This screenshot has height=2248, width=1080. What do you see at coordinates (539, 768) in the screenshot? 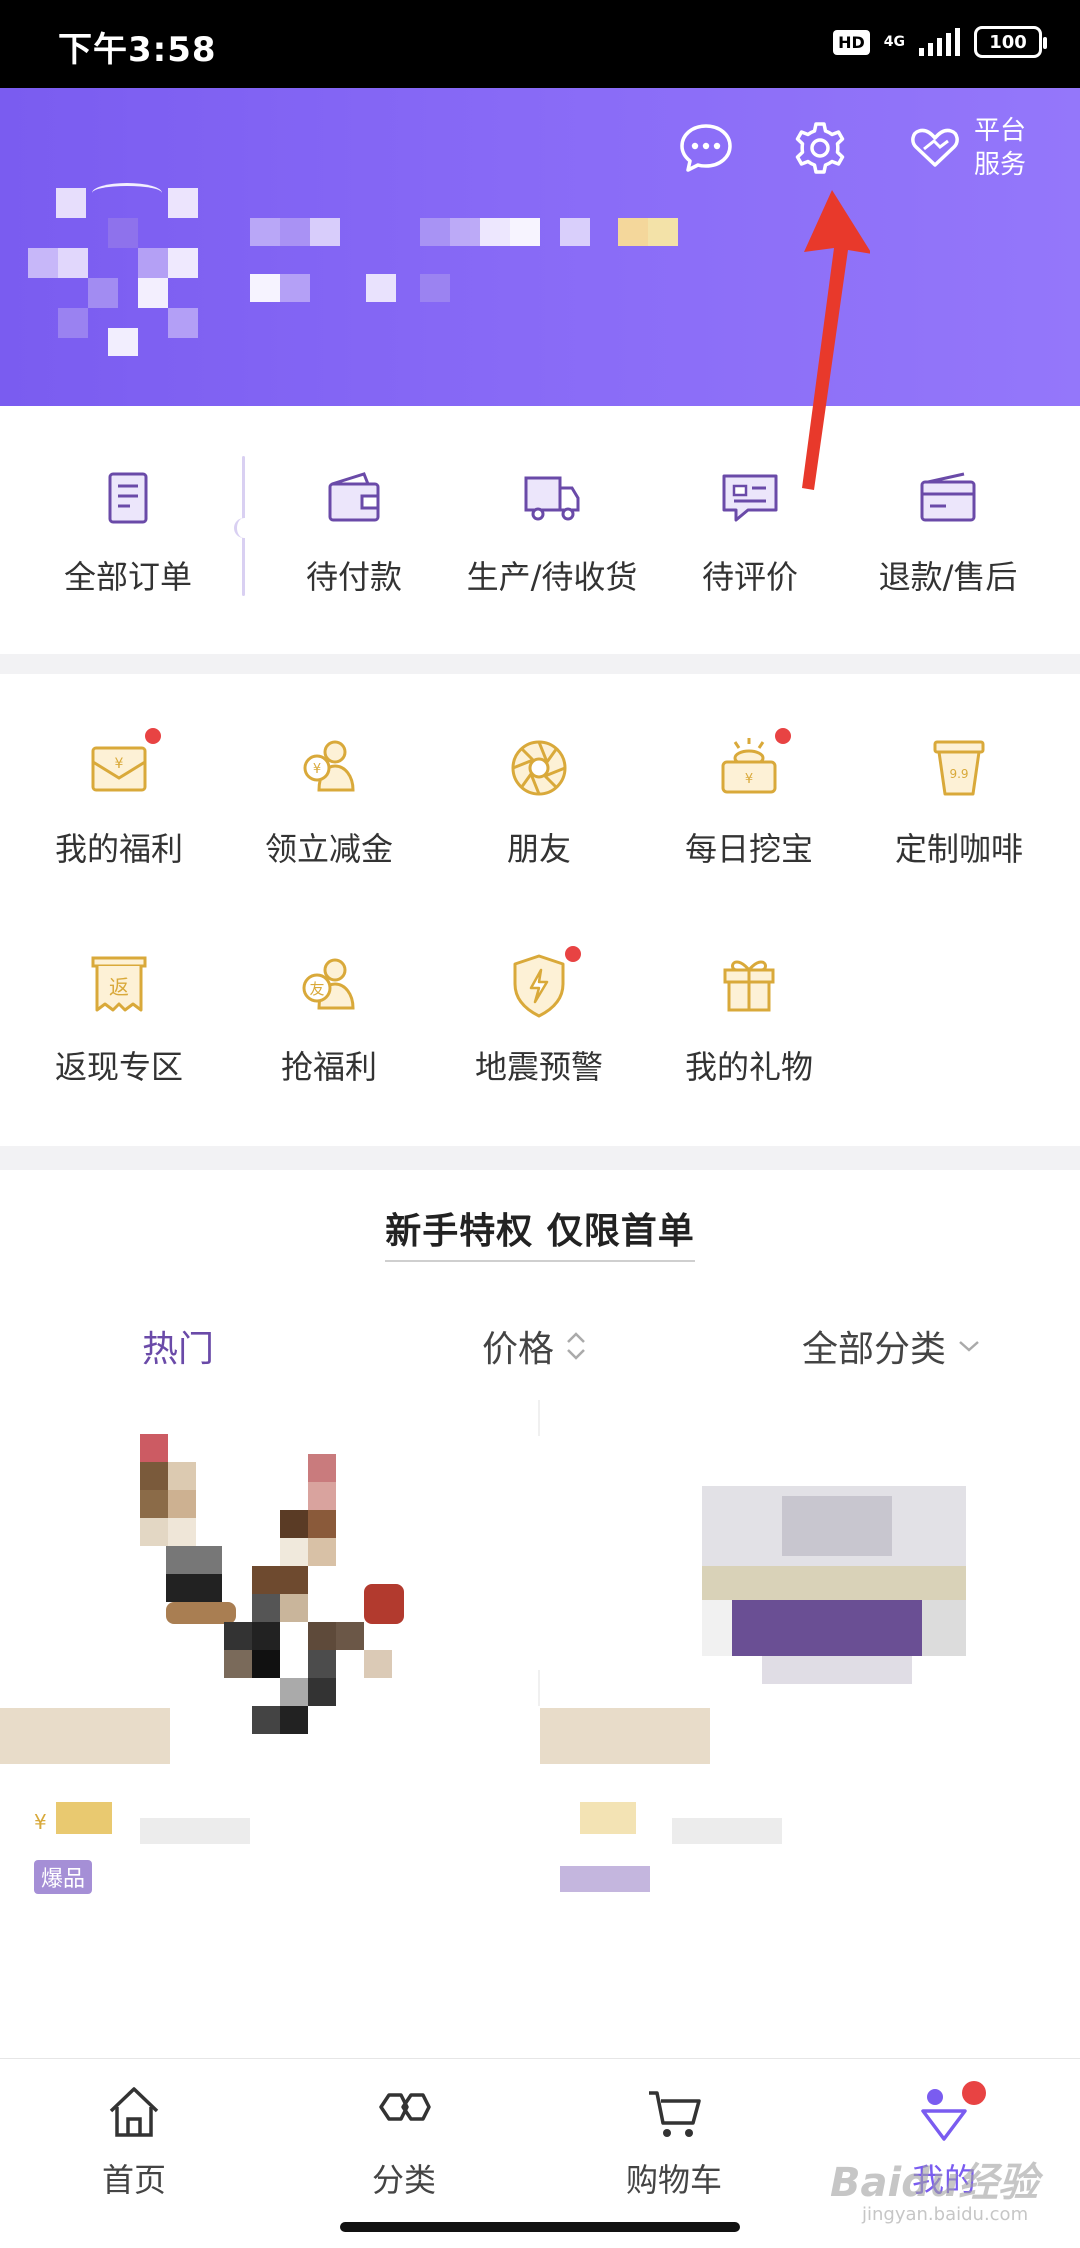
I see `aperture-icon` at bounding box center [539, 768].